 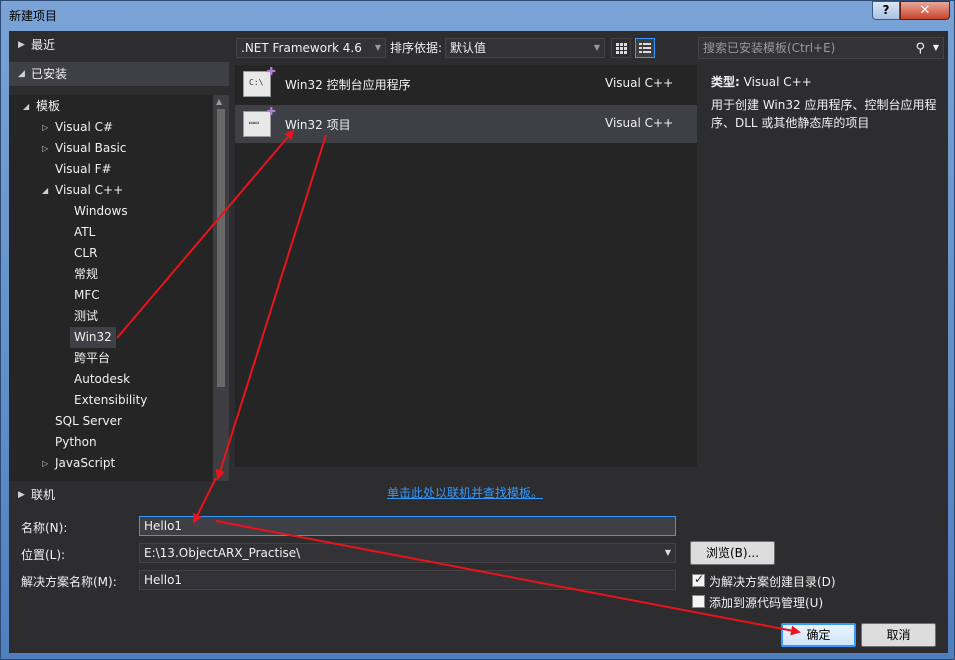 What do you see at coordinates (84, 148) in the screenshot?
I see `tree-item-visual-basic: ▷ Visual Basic` at bounding box center [84, 148].